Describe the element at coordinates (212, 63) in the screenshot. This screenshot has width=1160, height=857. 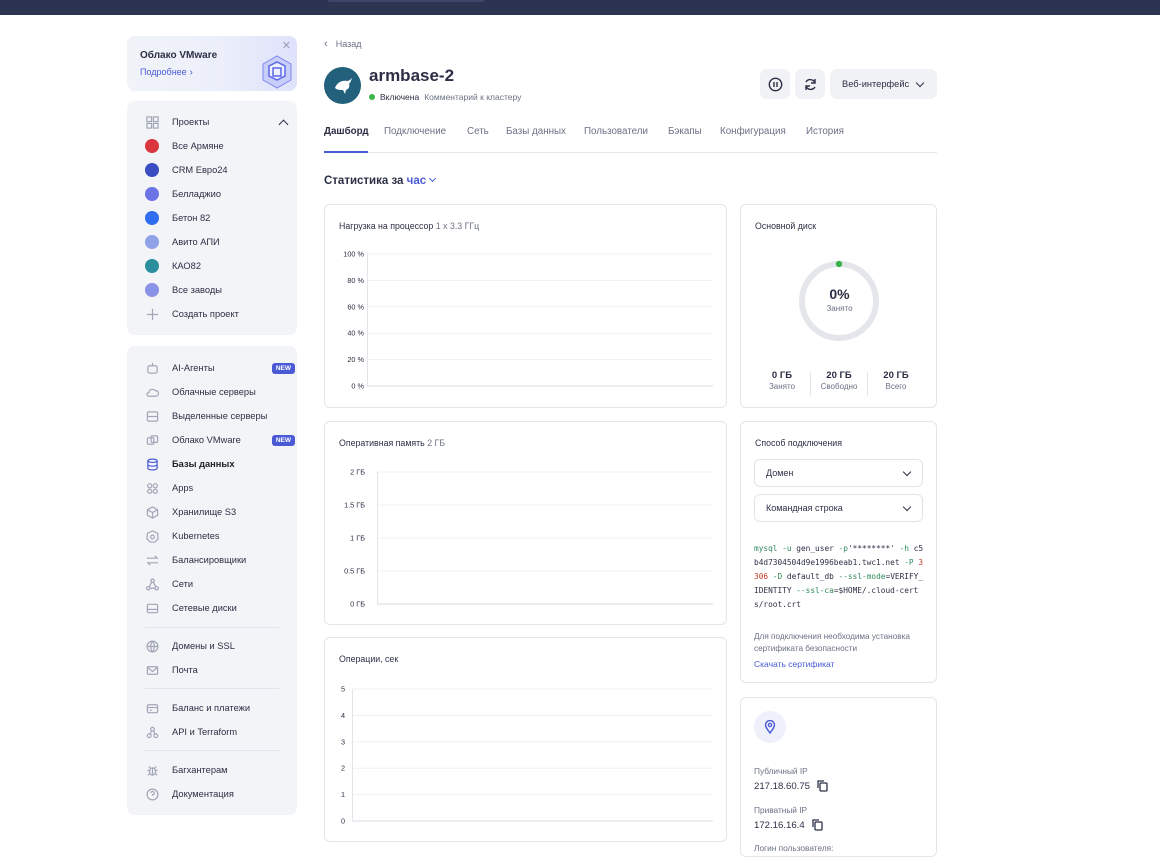
I see `vmware-promo-card: Облако VMware Подробнее ✕` at that location.